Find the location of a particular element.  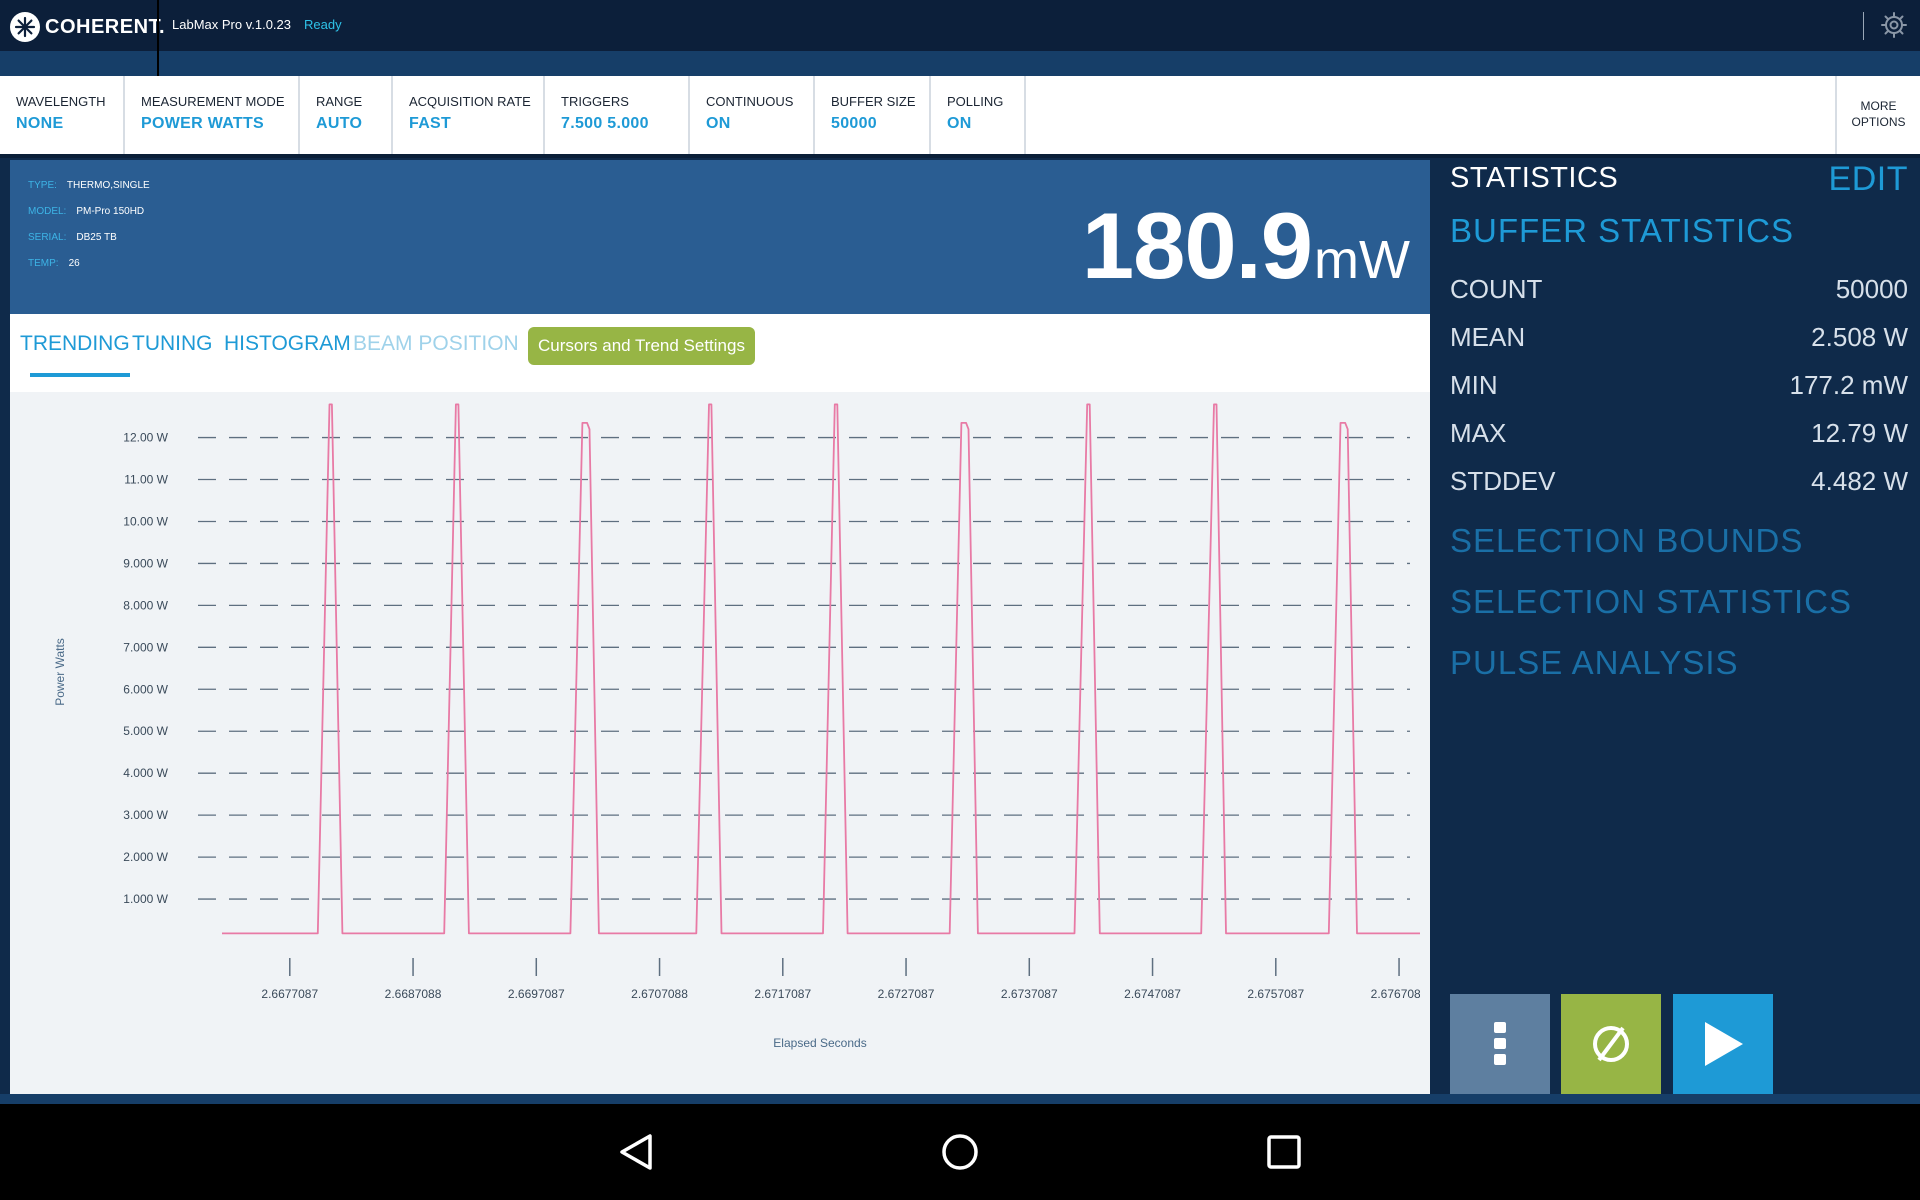

zero-icon is located at coordinates (1611, 1044).